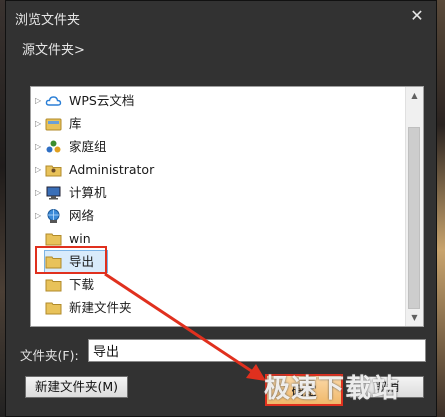 Image resolution: width=445 pixels, height=417 pixels. Describe the element at coordinates (53, 171) in the screenshot. I see `user-folder-icon` at that location.